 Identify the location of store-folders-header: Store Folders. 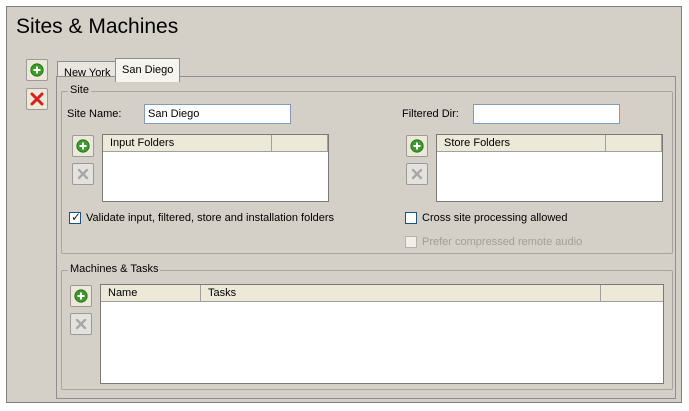
(549, 143).